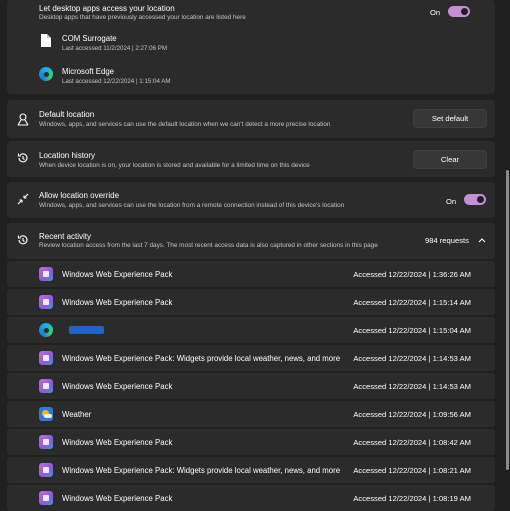 This screenshot has width=510, height=511. What do you see at coordinates (86, 330) in the screenshot?
I see `redacted-app-name` at bounding box center [86, 330].